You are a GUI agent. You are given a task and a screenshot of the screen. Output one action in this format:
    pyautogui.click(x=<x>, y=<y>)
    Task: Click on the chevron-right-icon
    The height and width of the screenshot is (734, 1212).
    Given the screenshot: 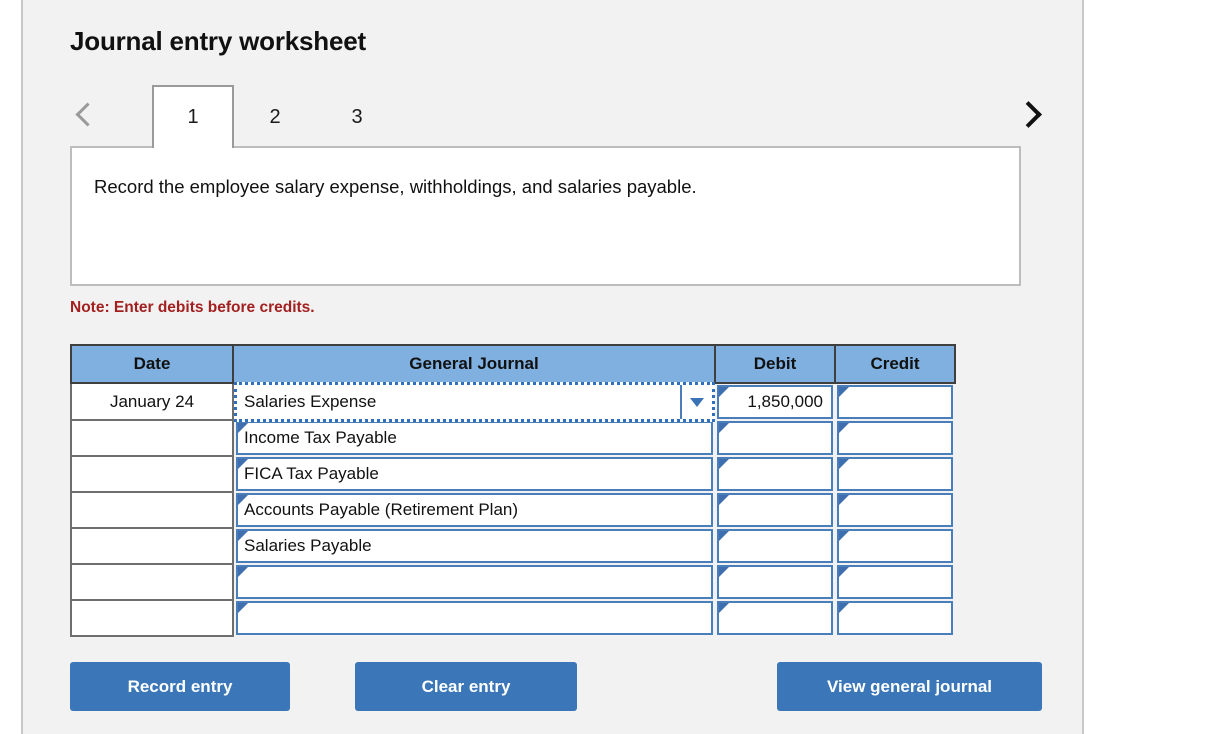 What is the action you would take?
    pyautogui.click(x=1028, y=114)
    